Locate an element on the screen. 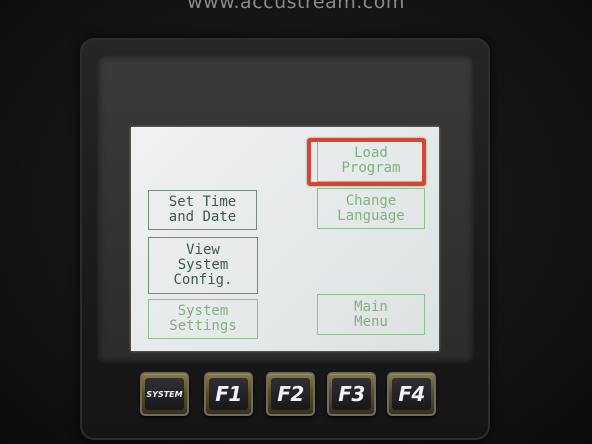  f1-key-label: F1 is located at coordinates (228, 394).